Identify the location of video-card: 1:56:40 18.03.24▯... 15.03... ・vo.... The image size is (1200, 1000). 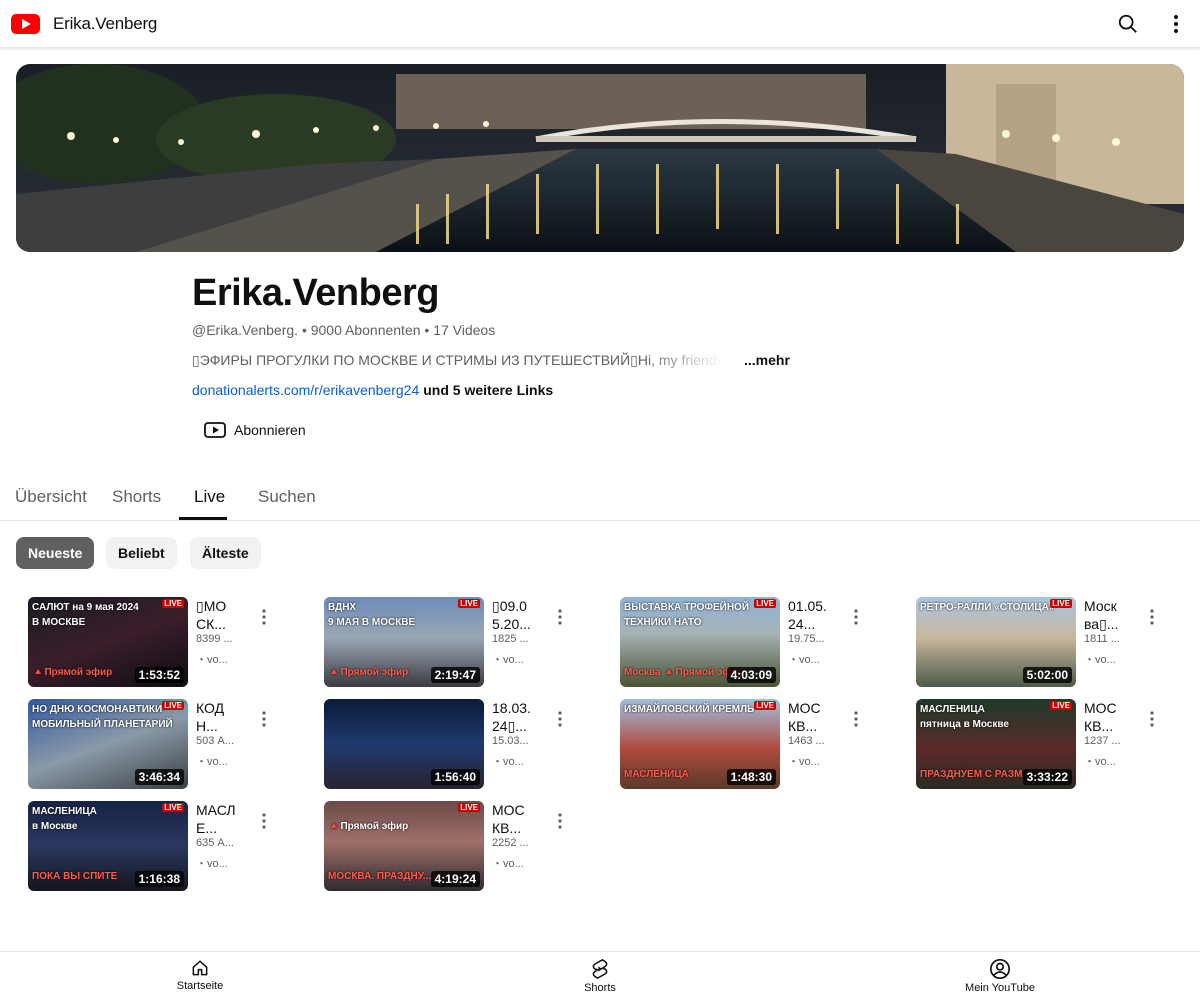
(464, 745).